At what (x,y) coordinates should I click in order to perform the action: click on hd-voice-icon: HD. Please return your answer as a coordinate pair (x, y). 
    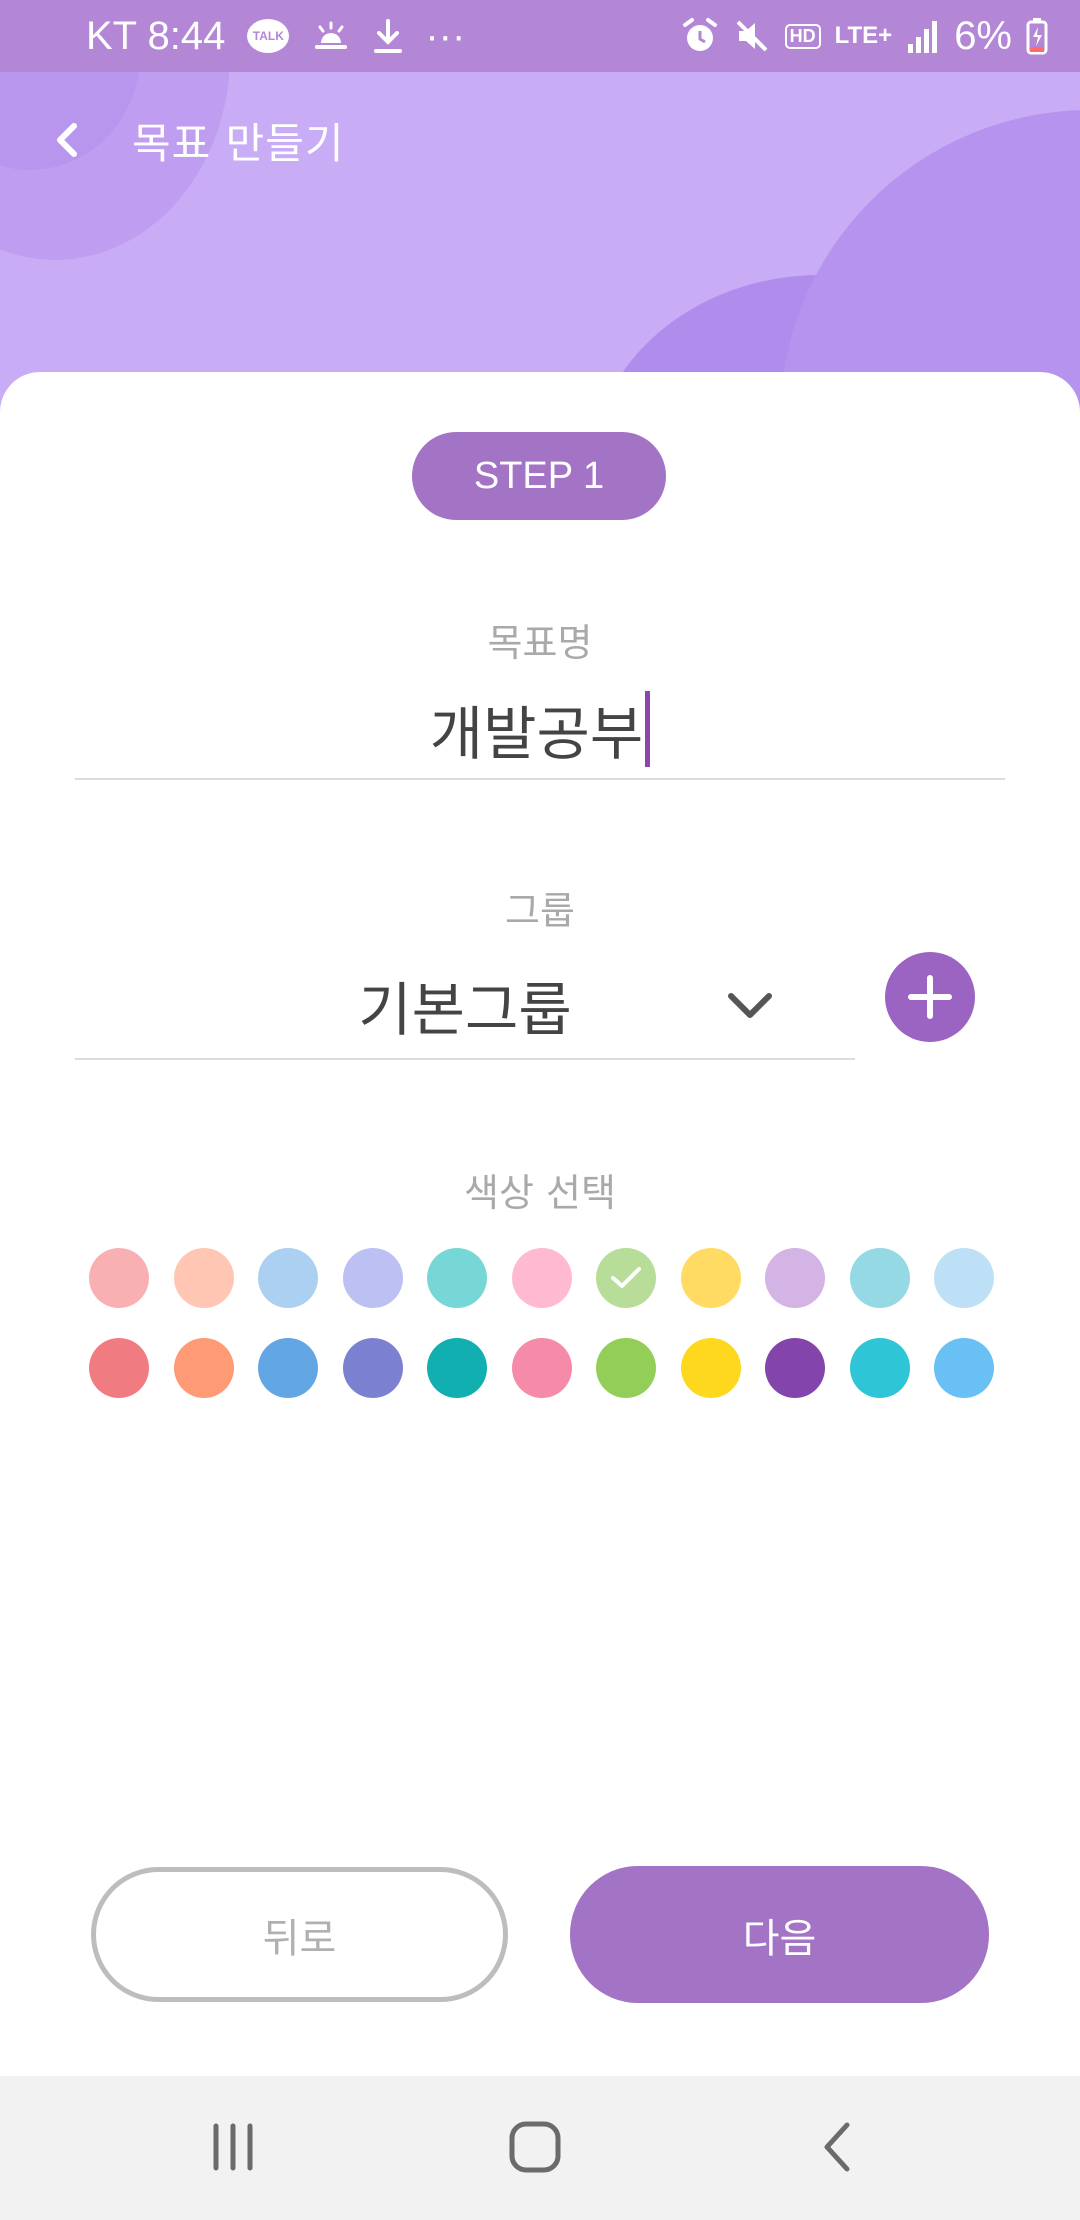
    Looking at the image, I should click on (802, 36).